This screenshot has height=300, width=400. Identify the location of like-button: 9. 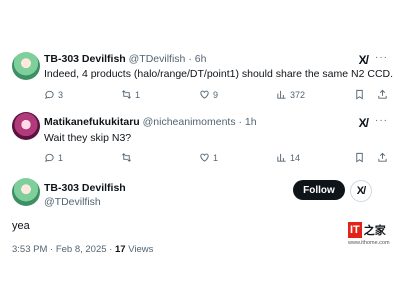
(208, 94).